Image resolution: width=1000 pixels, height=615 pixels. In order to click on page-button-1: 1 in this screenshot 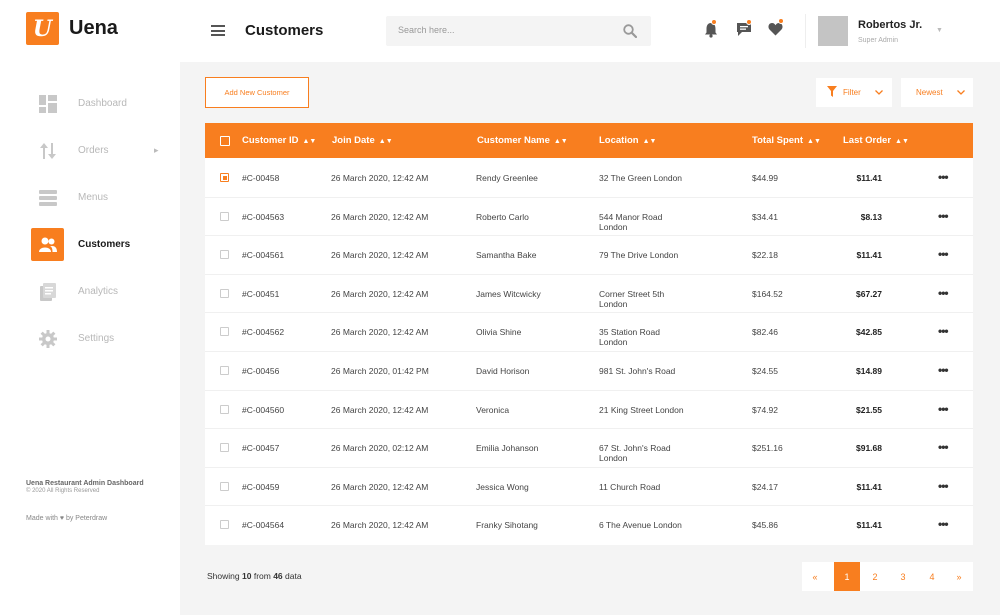, I will do `click(847, 576)`.